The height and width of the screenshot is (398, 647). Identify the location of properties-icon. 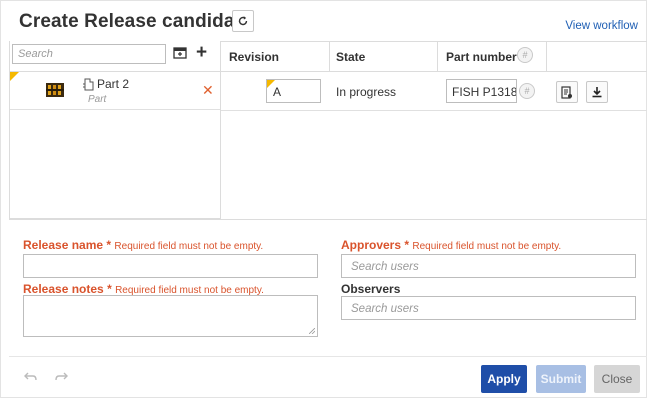
(566, 92).